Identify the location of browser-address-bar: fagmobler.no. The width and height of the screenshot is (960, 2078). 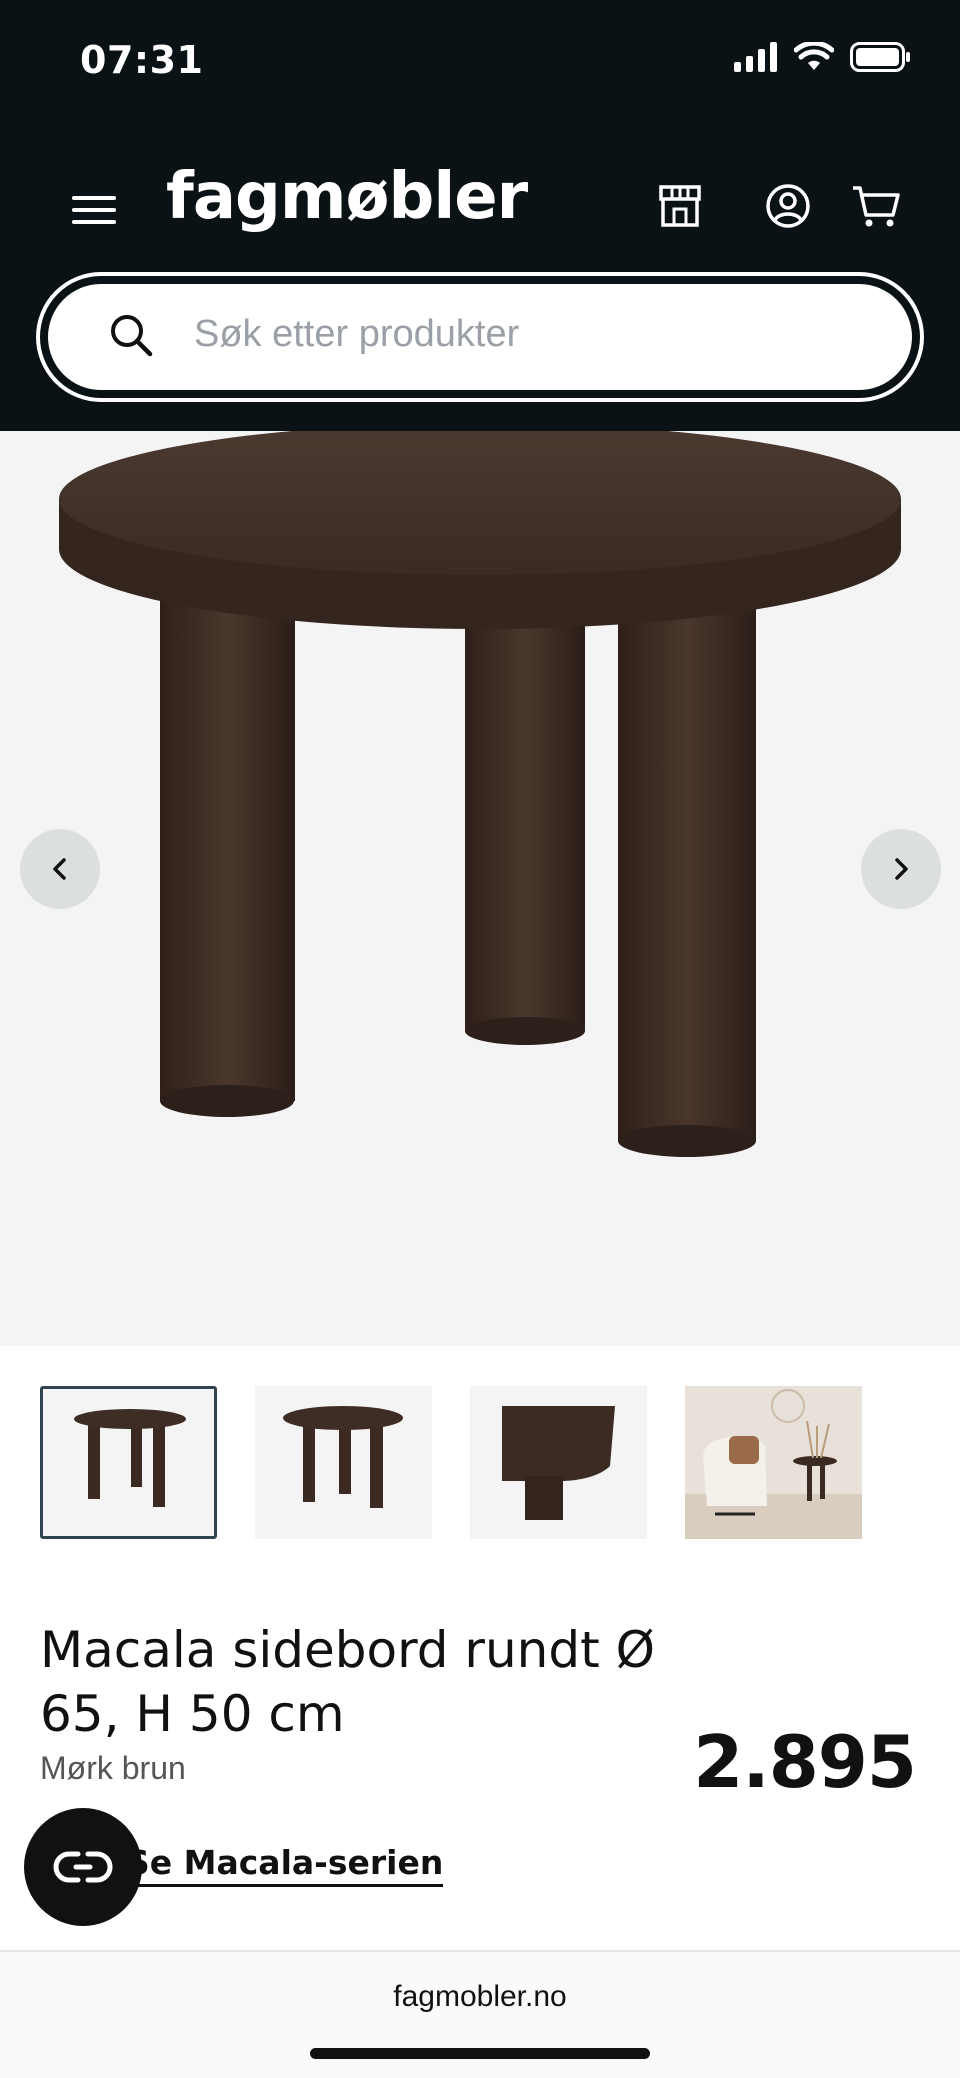
(480, 2014).